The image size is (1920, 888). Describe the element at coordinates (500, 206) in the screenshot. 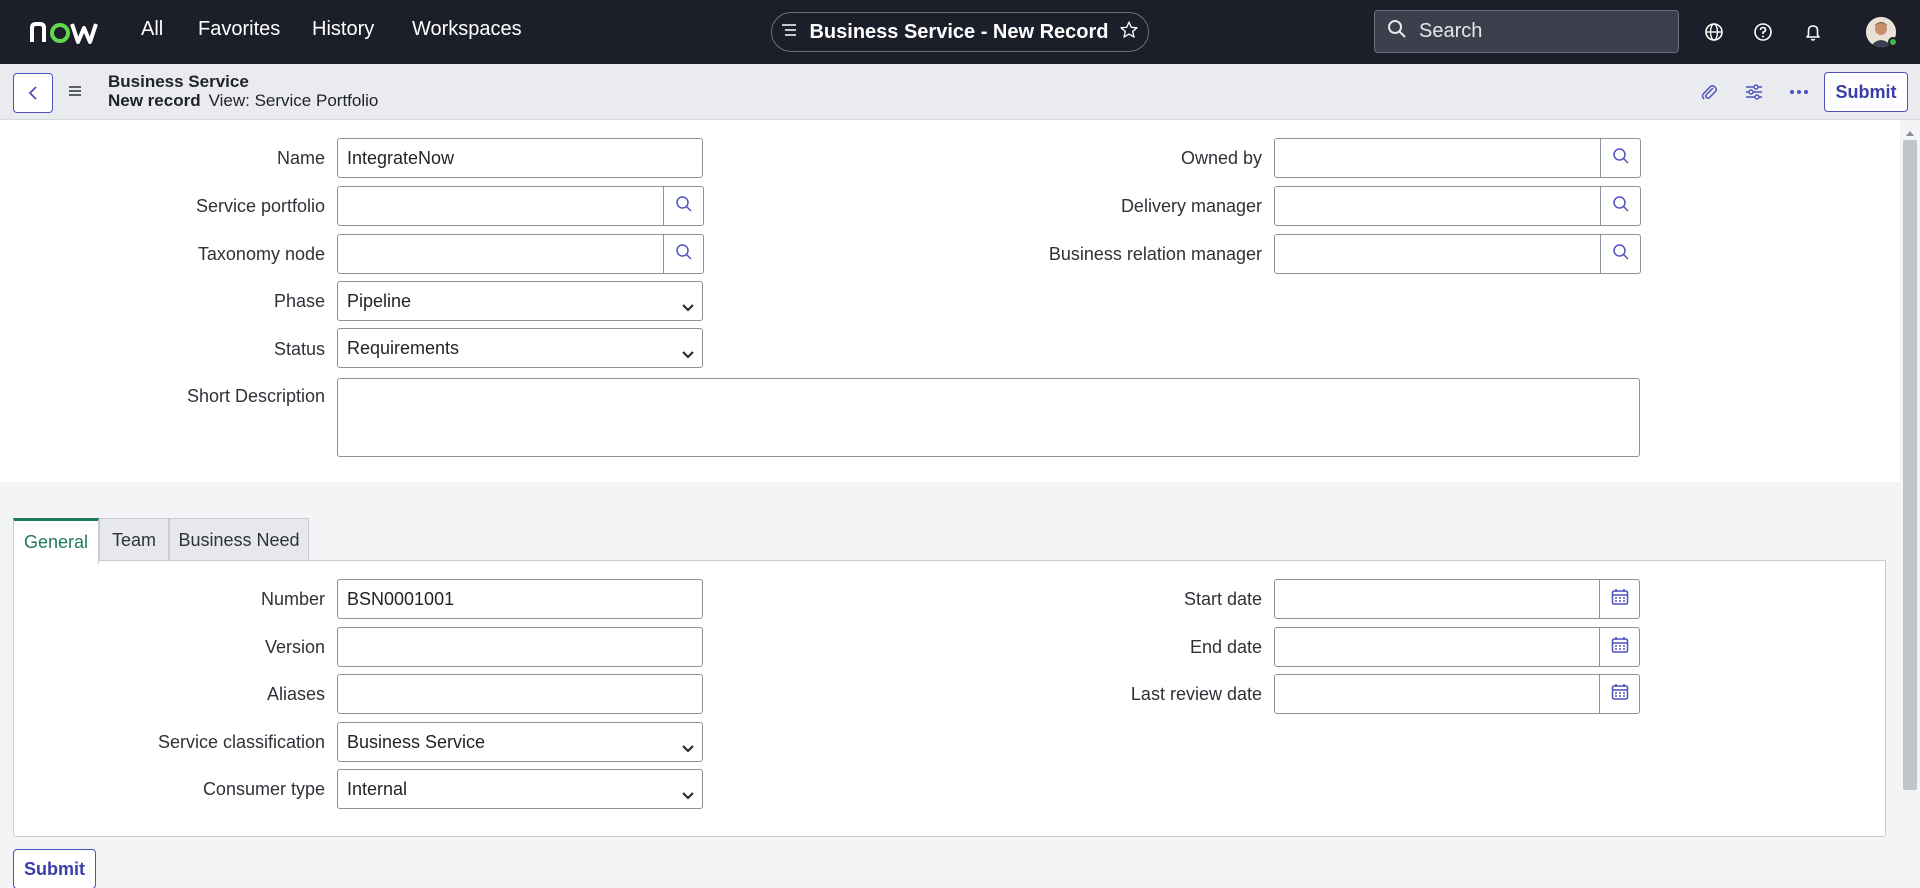

I see `service-portfolio-field` at that location.